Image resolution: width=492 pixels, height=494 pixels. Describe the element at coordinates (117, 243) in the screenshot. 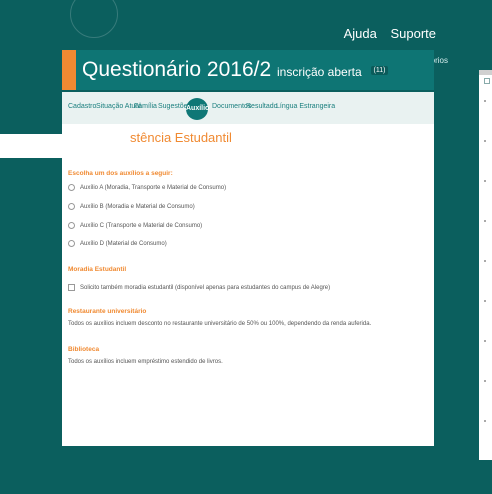

I see `aid-option-d: Auxílio D (Material de Consumo)` at that location.